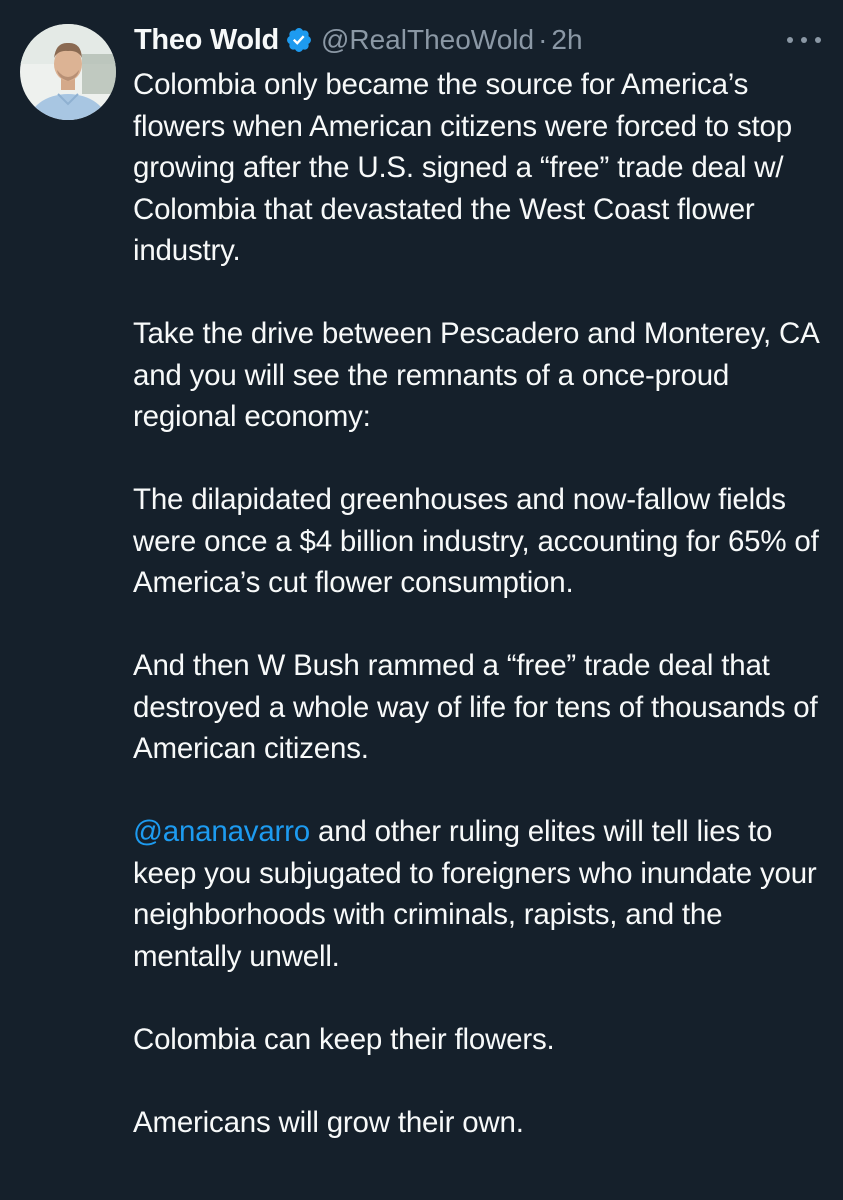 The width and height of the screenshot is (843, 1200). I want to click on tweet-paragraph: Americans will grow their own., so click(328, 1122).